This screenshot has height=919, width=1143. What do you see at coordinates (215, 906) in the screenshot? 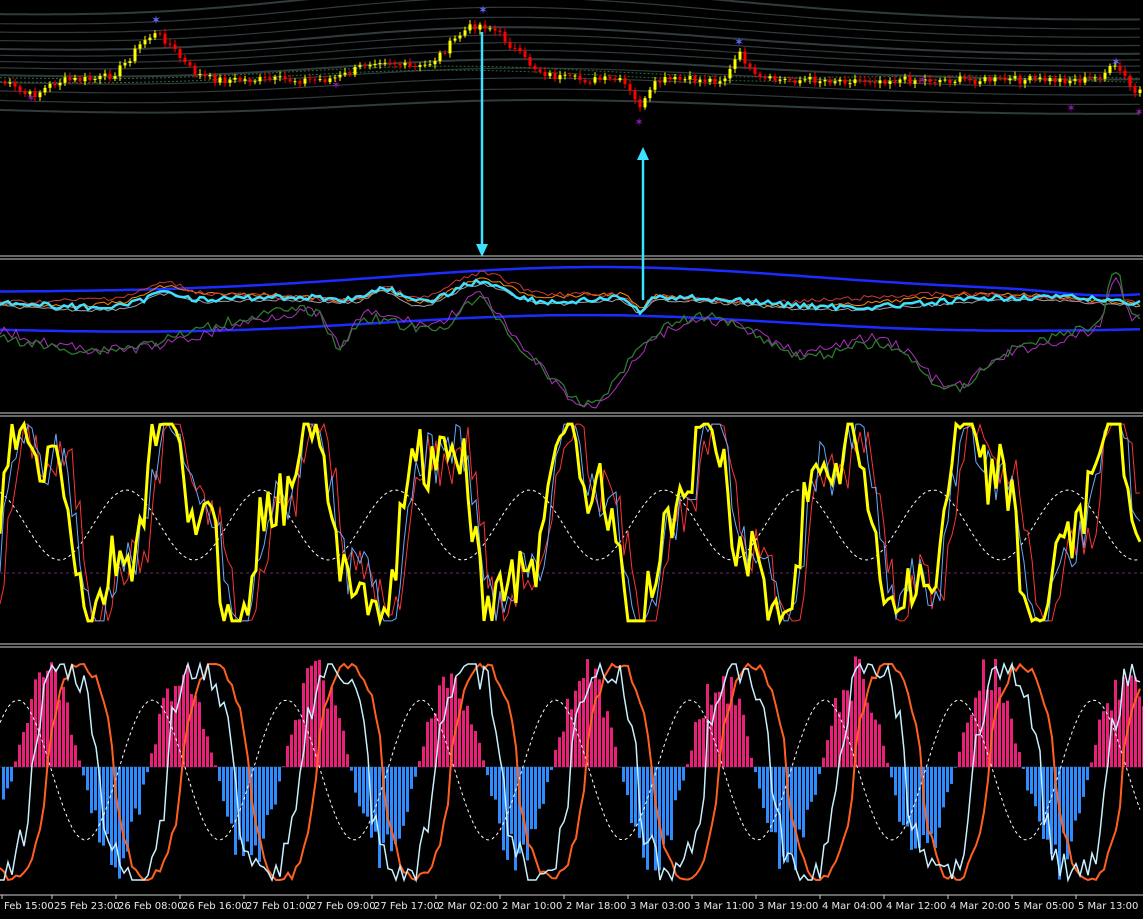
I see `x-tick-label: 26 Feb 16:00` at bounding box center [215, 906].